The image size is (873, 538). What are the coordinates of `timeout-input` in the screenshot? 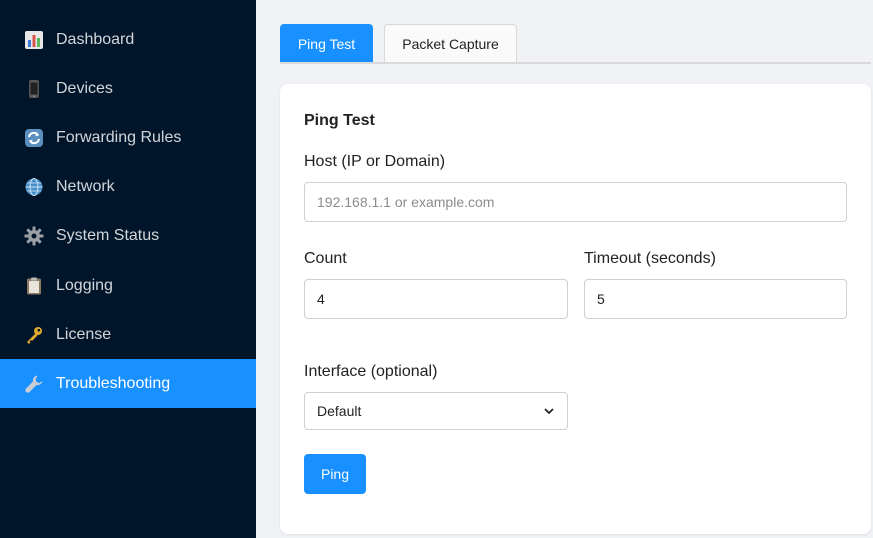 It's located at (715, 299).